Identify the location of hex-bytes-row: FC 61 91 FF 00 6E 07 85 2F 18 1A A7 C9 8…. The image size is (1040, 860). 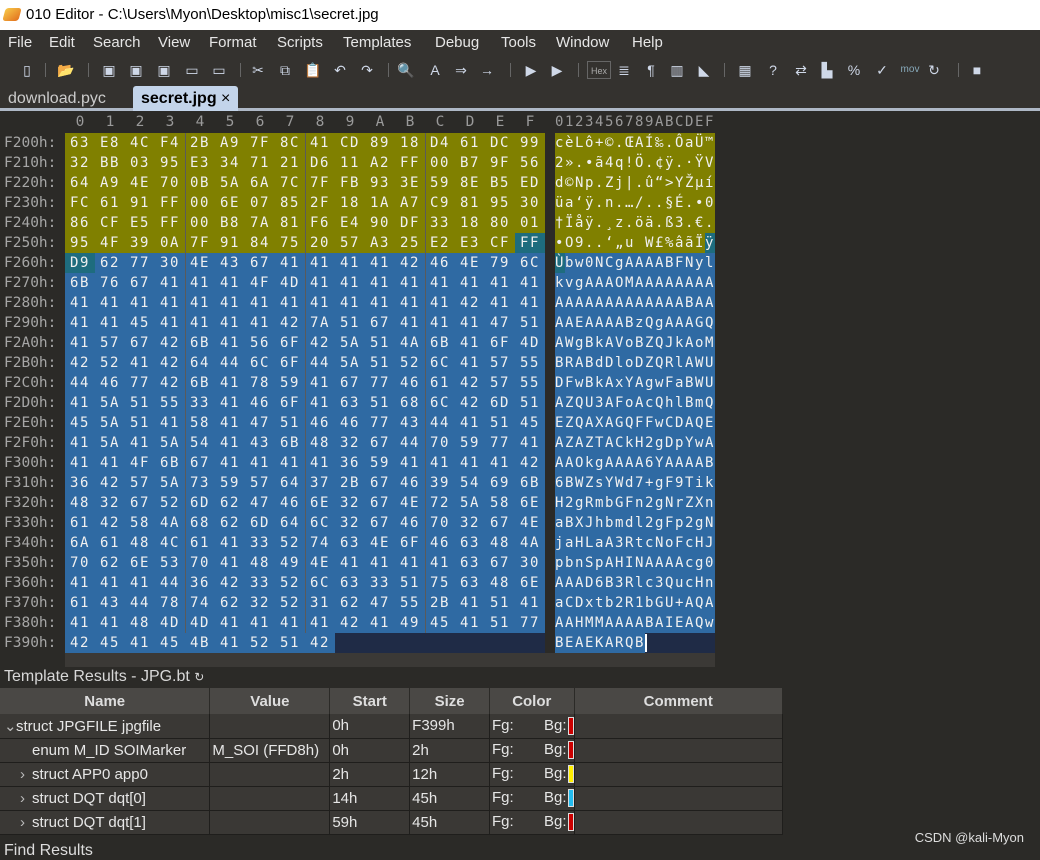
(305, 203).